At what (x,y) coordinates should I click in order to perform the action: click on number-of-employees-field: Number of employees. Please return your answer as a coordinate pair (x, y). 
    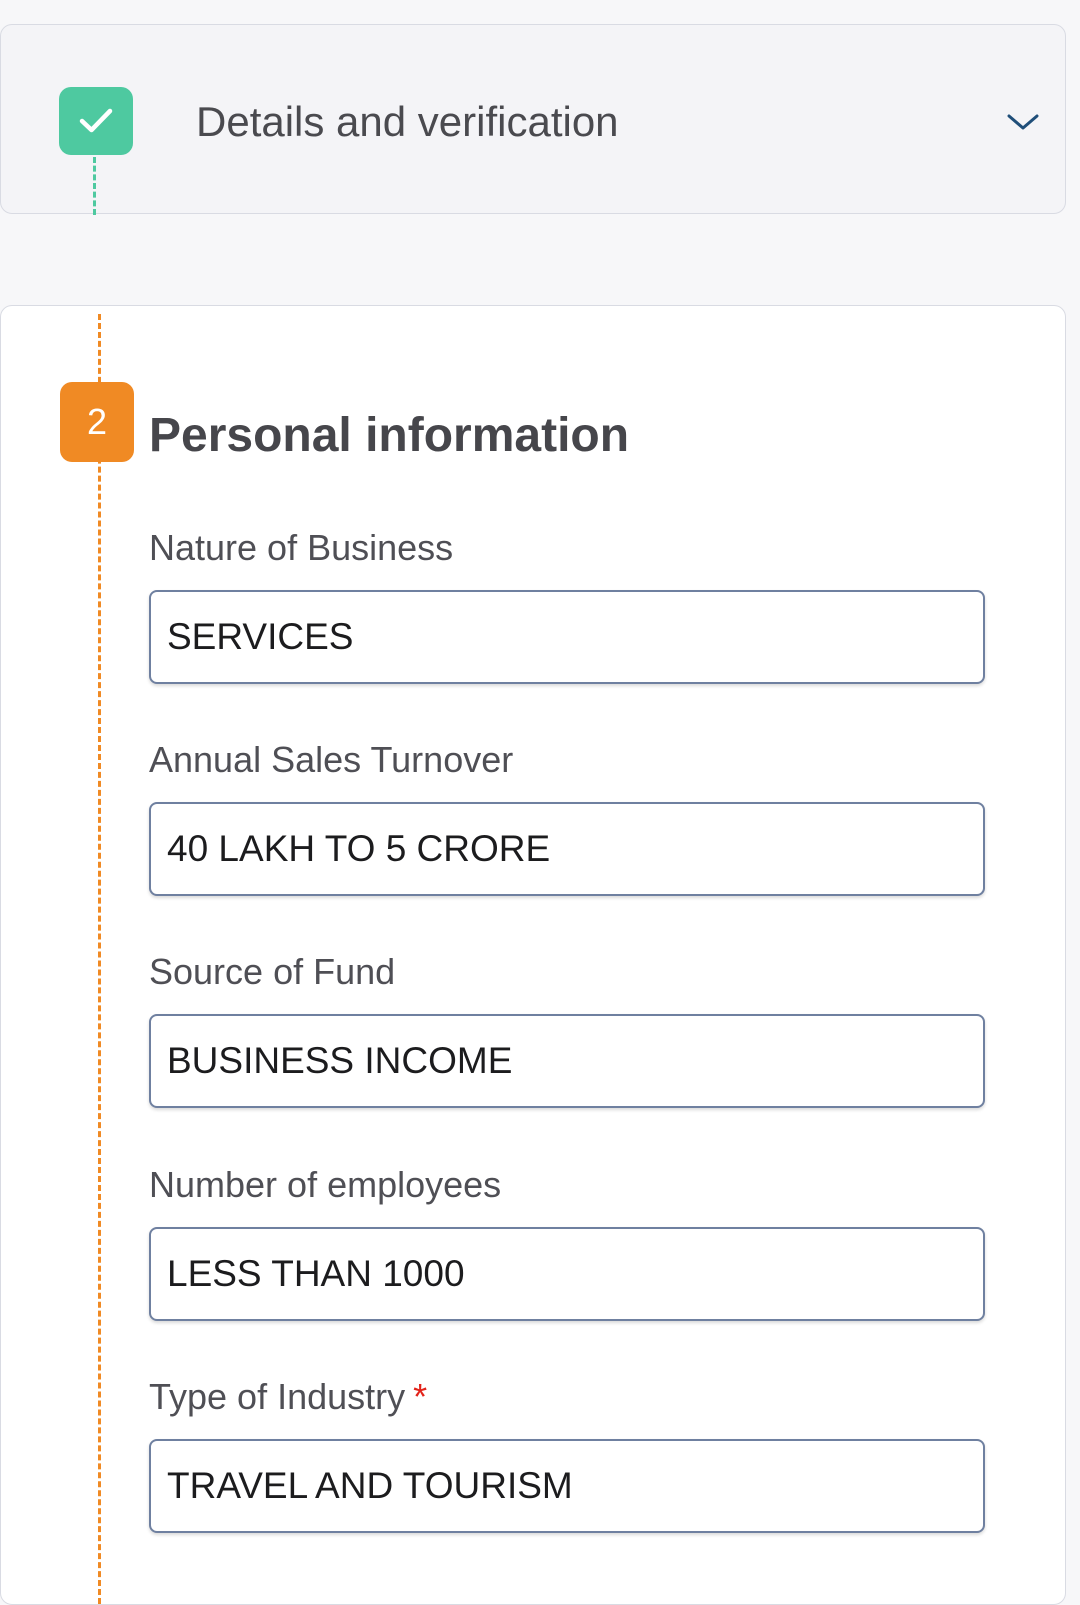
    Looking at the image, I should click on (567, 1242).